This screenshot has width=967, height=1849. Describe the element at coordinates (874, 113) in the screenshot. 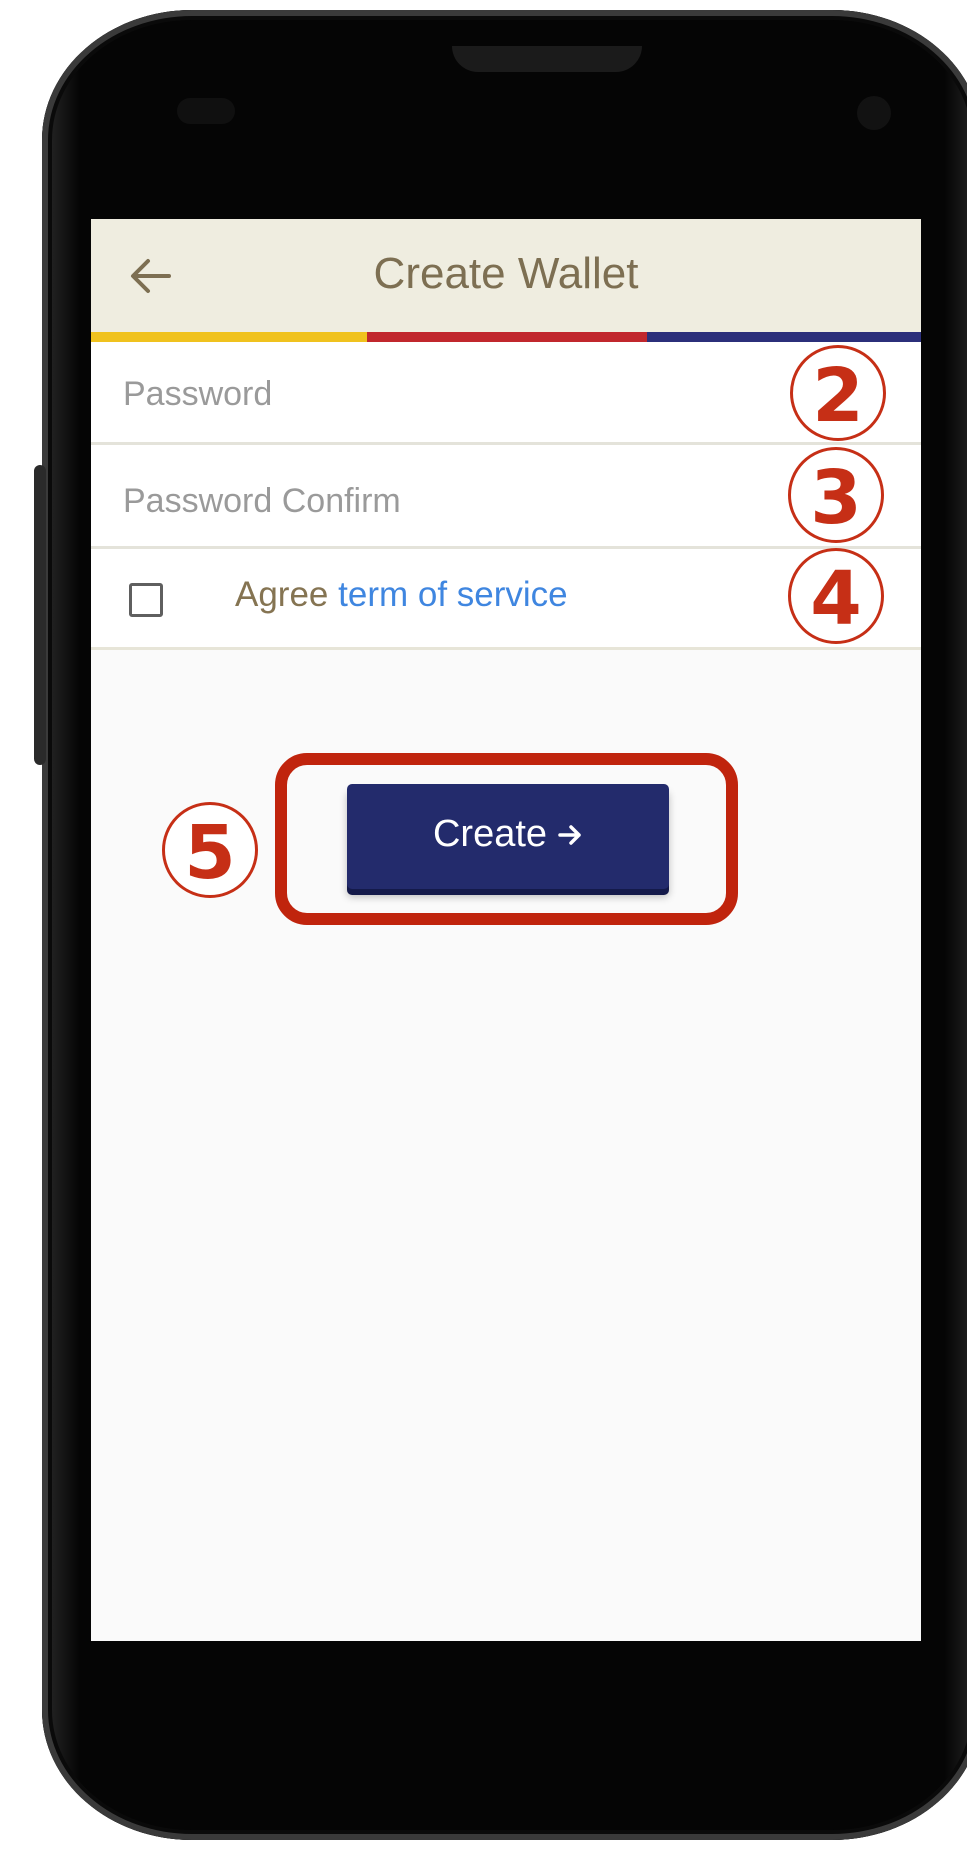

I see `front-camera` at that location.